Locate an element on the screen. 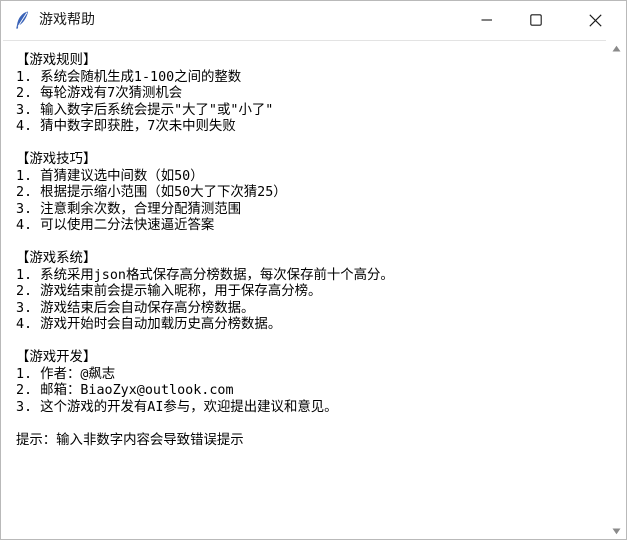 This screenshot has width=627, height=540. close-button is located at coordinates (595, 20).